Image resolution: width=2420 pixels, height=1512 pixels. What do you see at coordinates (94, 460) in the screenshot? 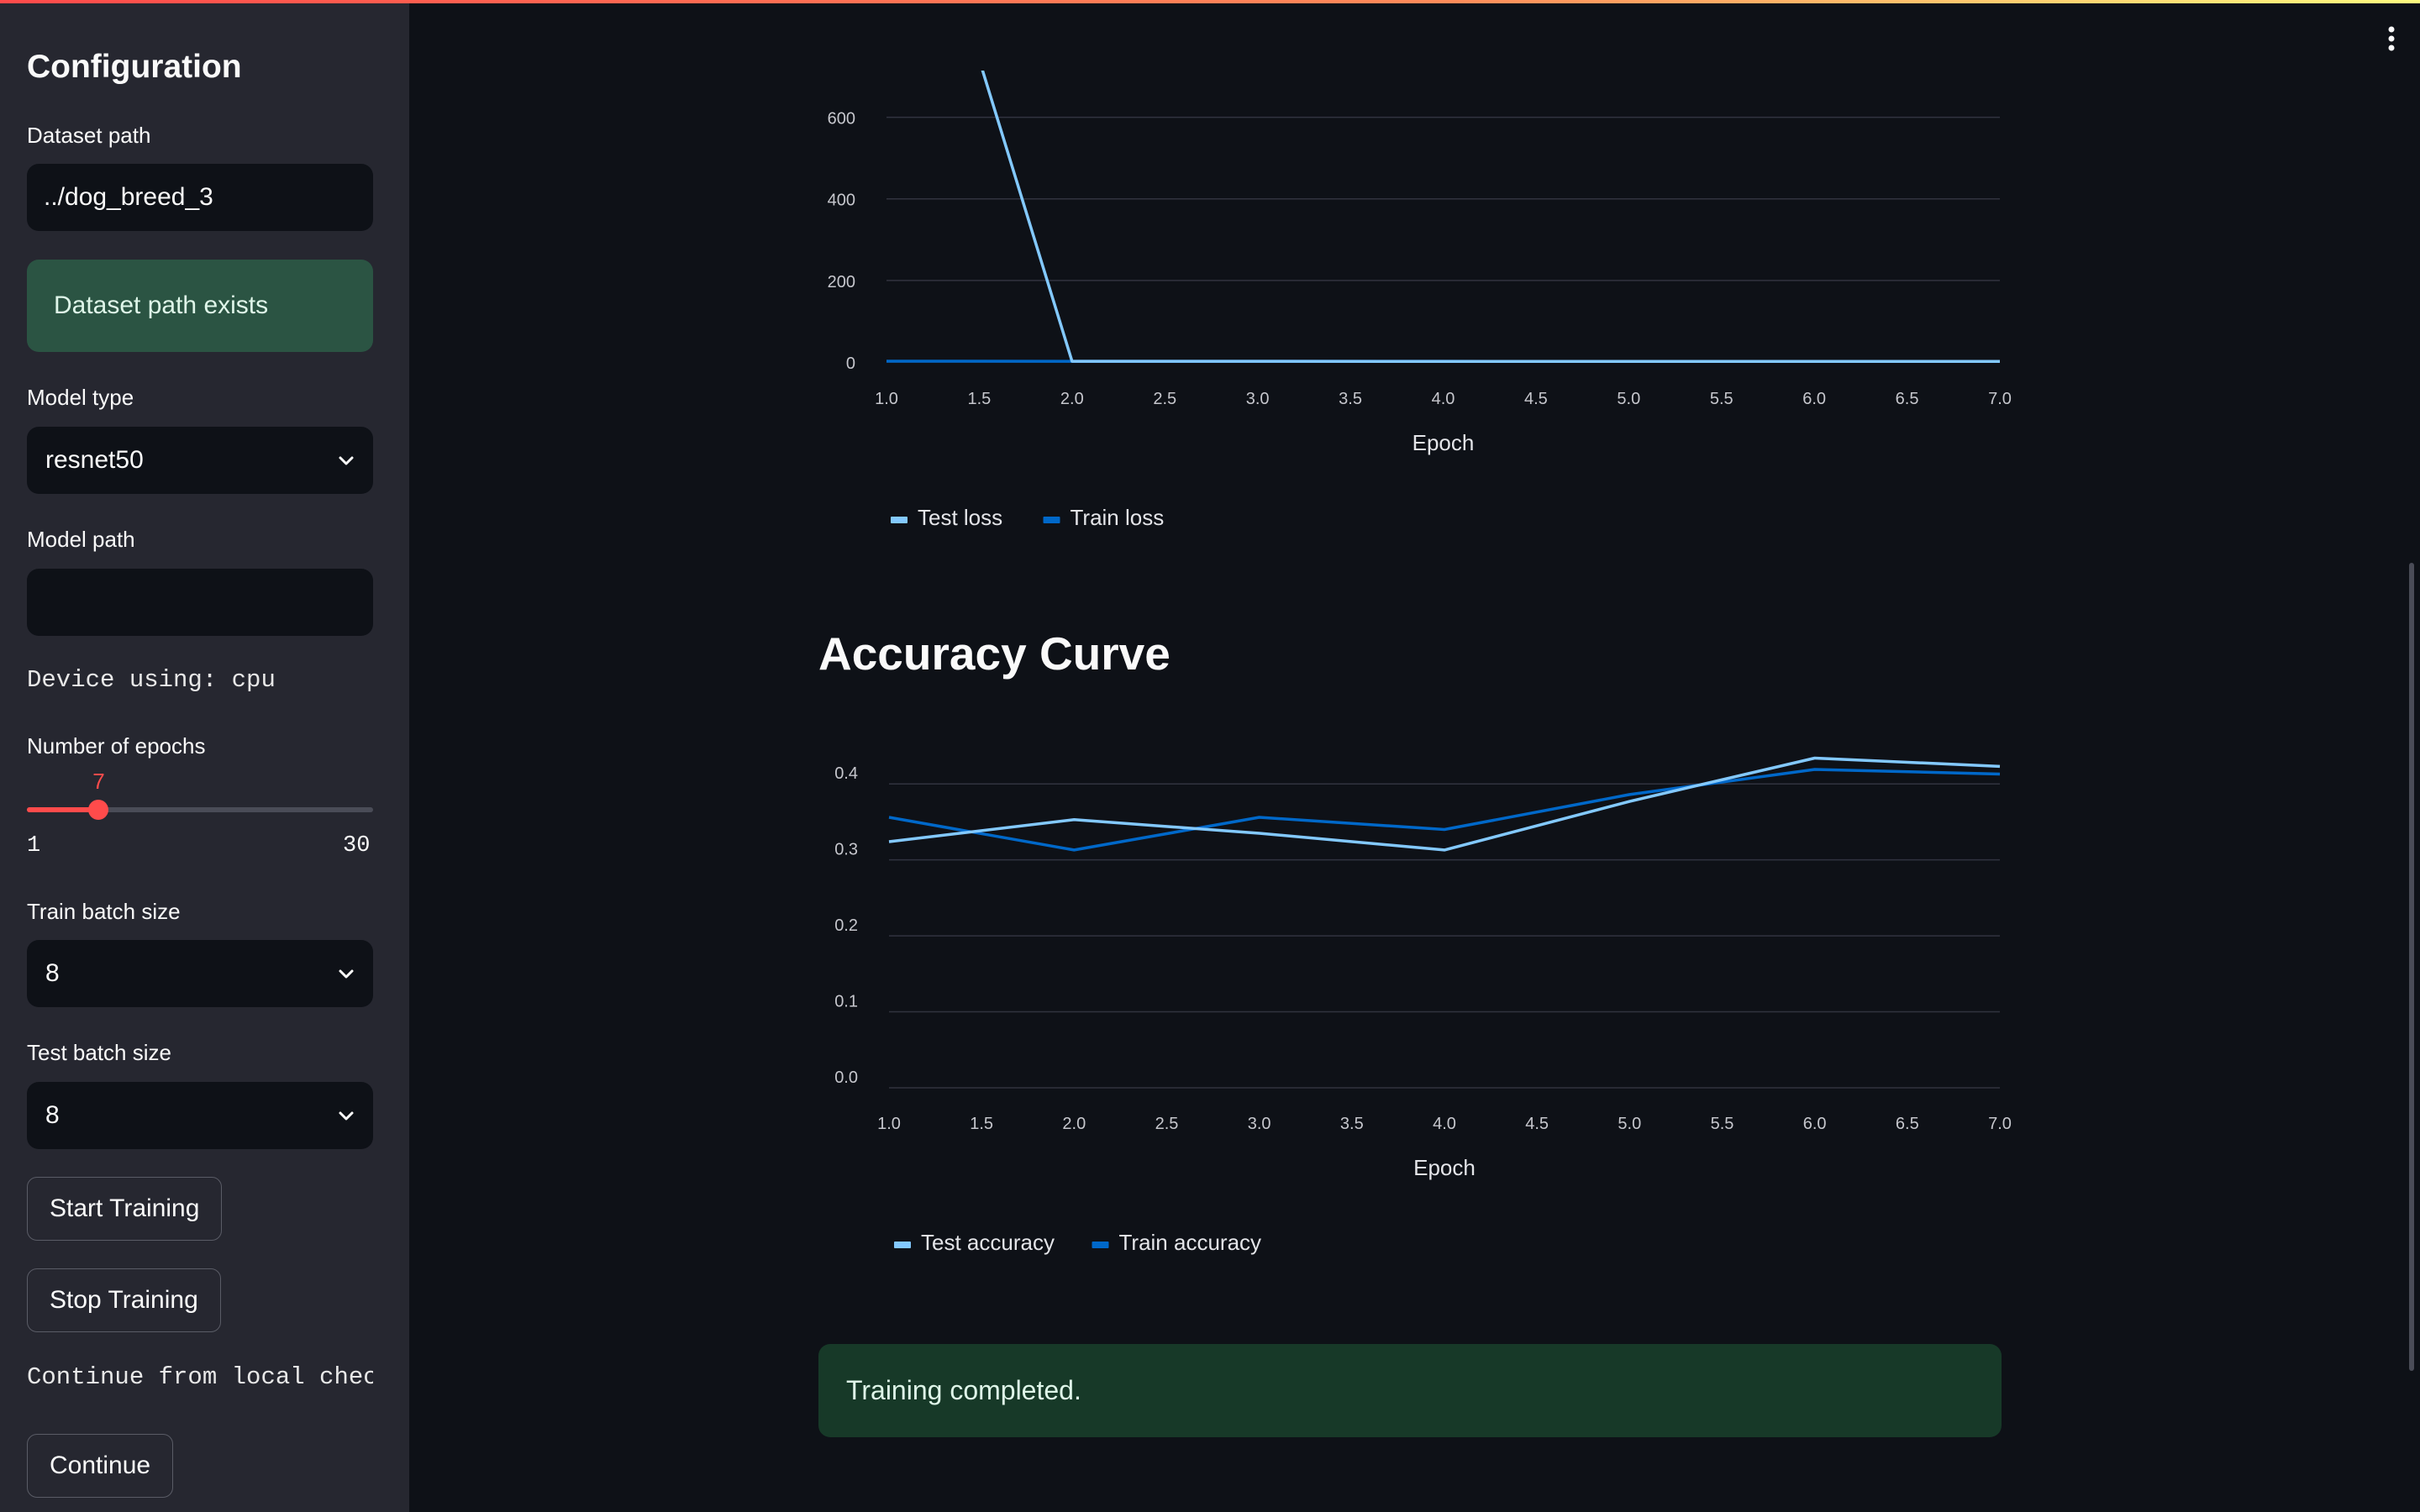
I see `model-type-value: resnet50` at bounding box center [94, 460].